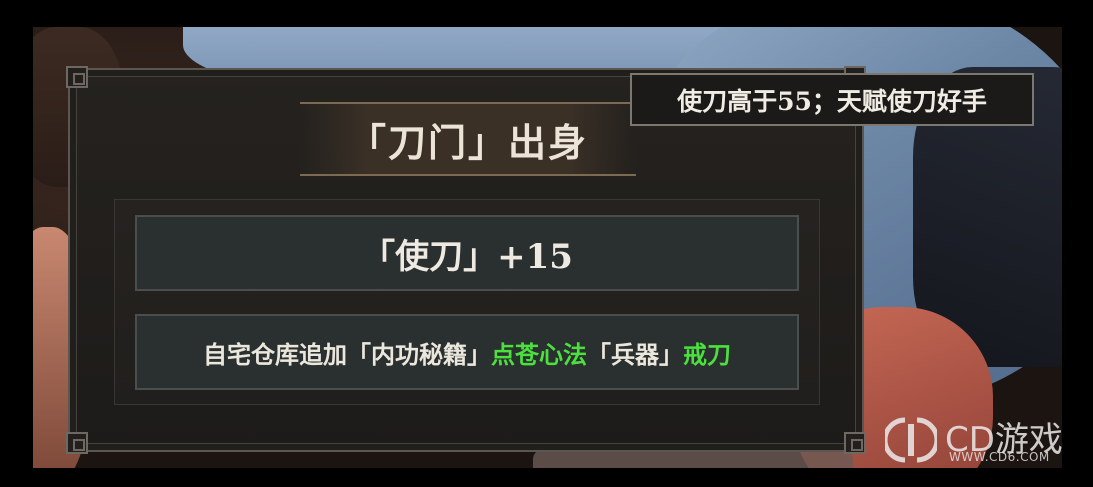  I want to click on stat-bonus-row: 「使刀」+15, so click(467, 253).